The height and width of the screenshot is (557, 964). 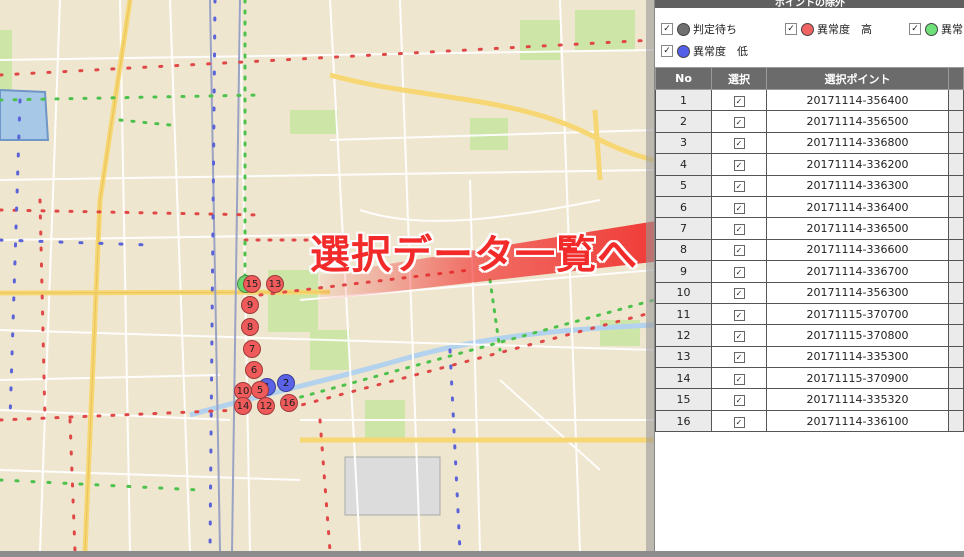 What do you see at coordinates (683, 207) in the screenshot?
I see `row-no: 6` at bounding box center [683, 207].